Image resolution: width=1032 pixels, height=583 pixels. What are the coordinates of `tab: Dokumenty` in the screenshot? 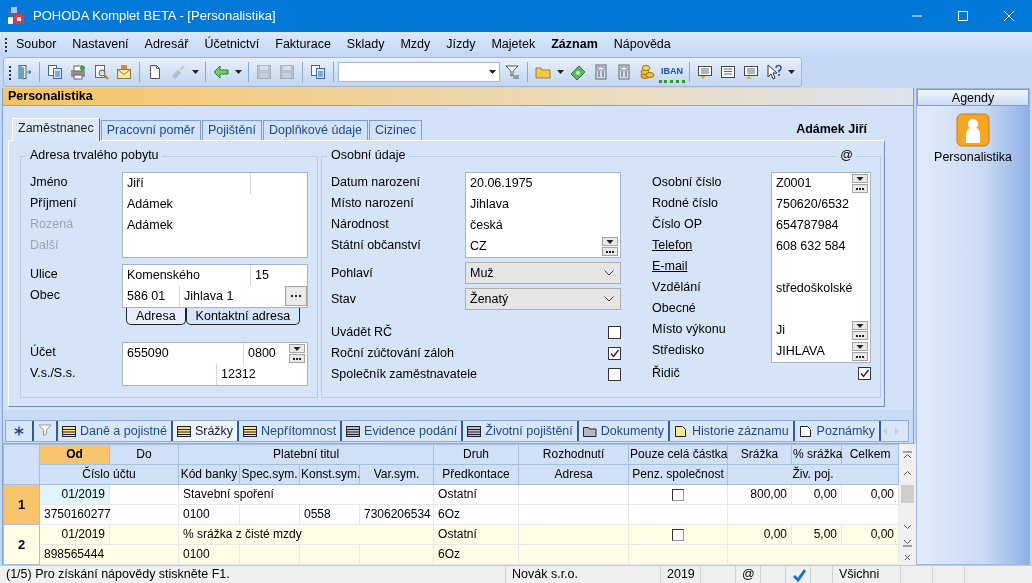 It's located at (624, 431).